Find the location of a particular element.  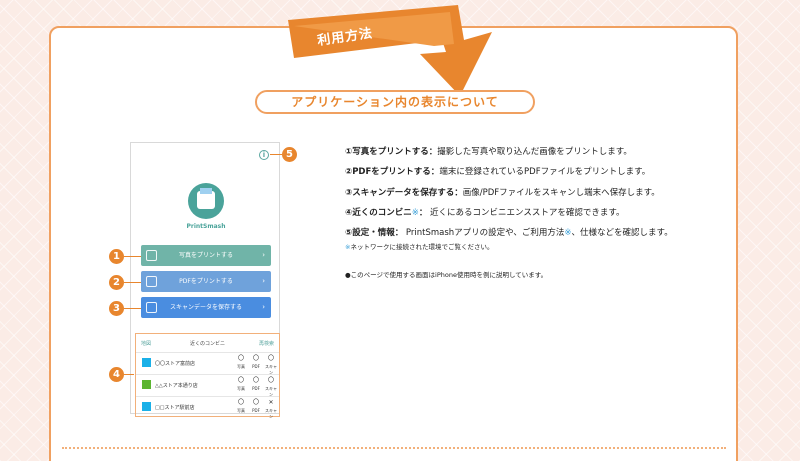

print-pdf-button: PDFをプリントする › is located at coordinates (206, 281).